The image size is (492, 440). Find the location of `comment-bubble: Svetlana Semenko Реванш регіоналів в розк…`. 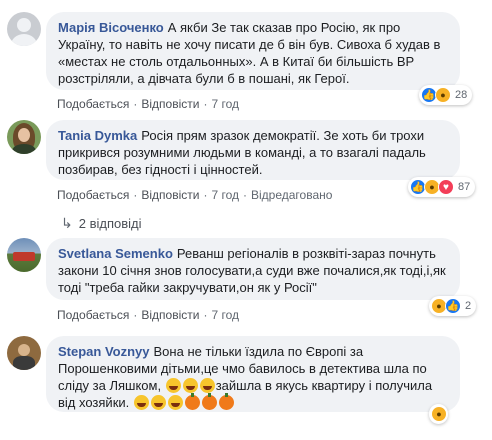

comment-bubble: Svetlana Semenko Реванш регіоналів в розк… is located at coordinates (253, 269).